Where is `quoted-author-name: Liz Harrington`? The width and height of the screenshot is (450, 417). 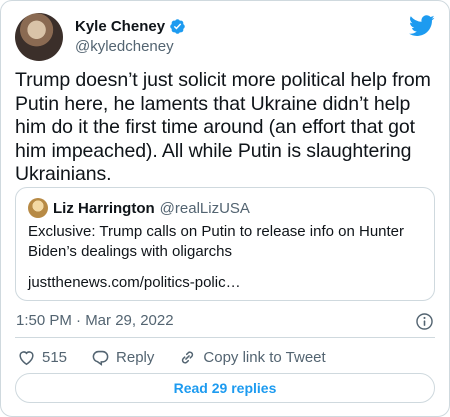
quoted-author-name: Liz Harrington is located at coordinates (104, 208).